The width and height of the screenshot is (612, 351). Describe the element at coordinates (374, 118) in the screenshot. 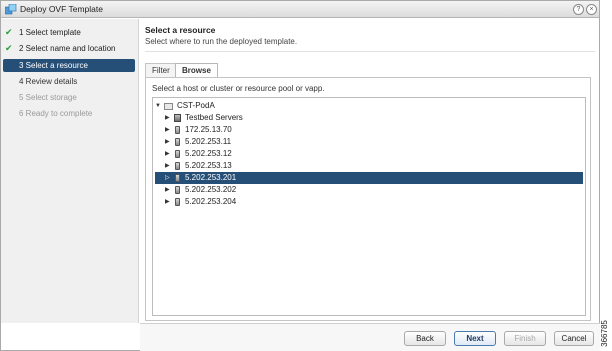

I see `tree-node-cluster: ▶ Testbed Servers` at that location.